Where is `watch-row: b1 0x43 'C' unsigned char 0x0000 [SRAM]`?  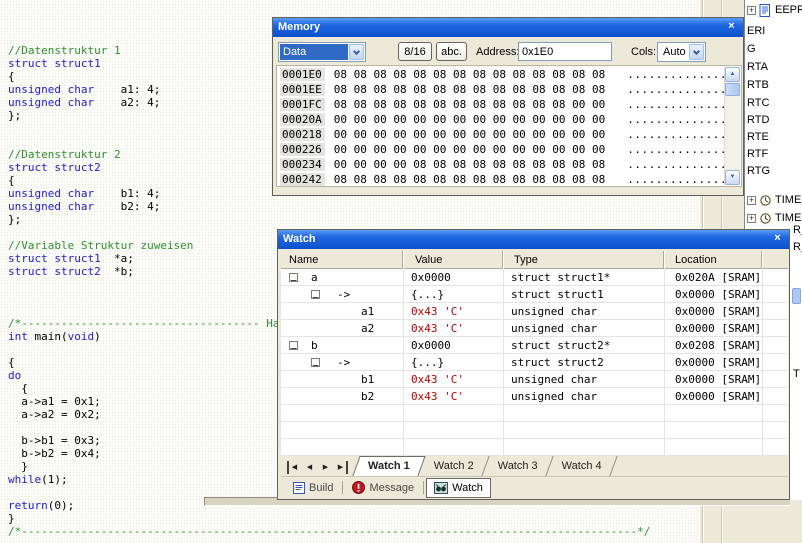 watch-row: b1 0x43 'C' unsigned char 0x0000 [SRAM] is located at coordinates (534, 379).